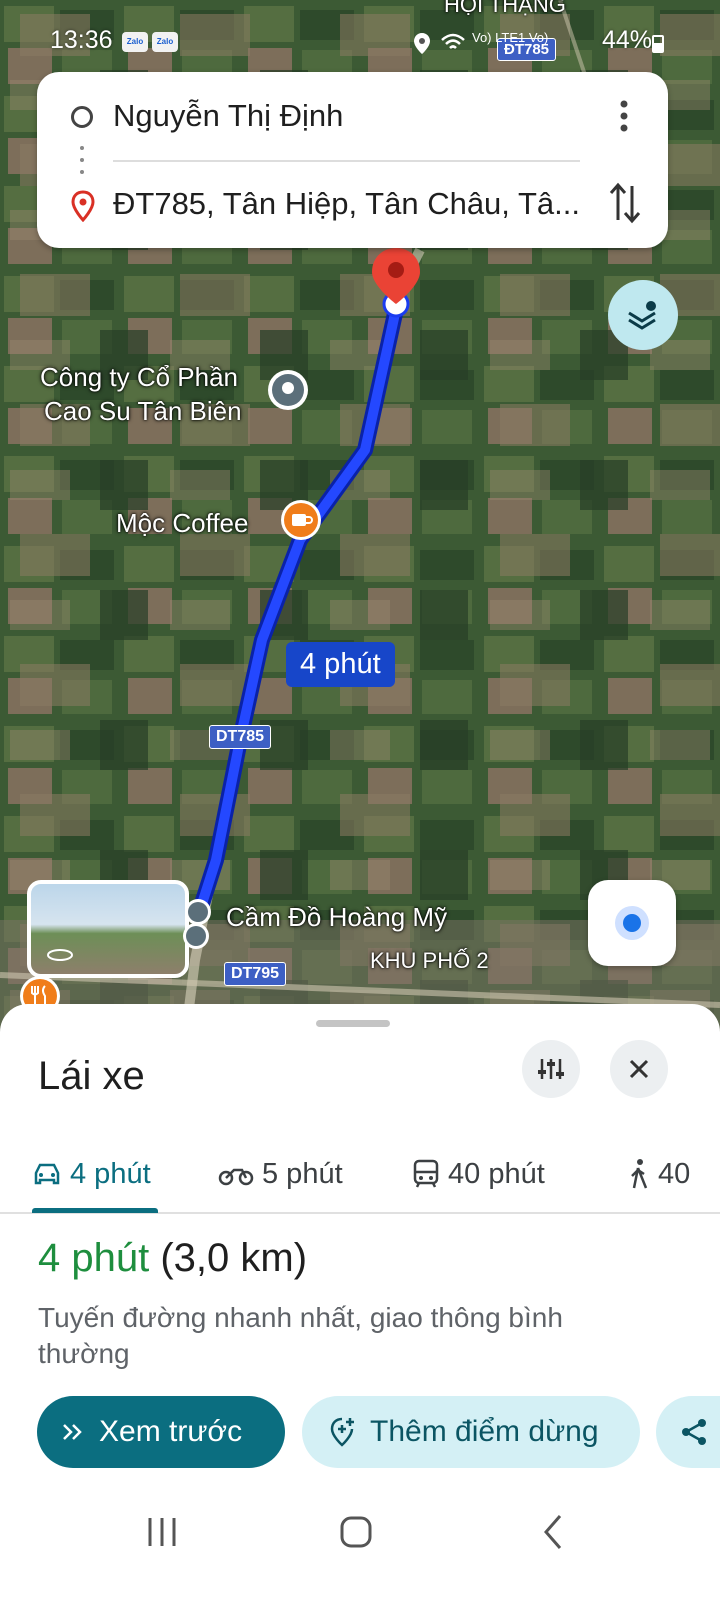  What do you see at coordinates (346, 161) in the screenshot?
I see `field-divider` at bounding box center [346, 161].